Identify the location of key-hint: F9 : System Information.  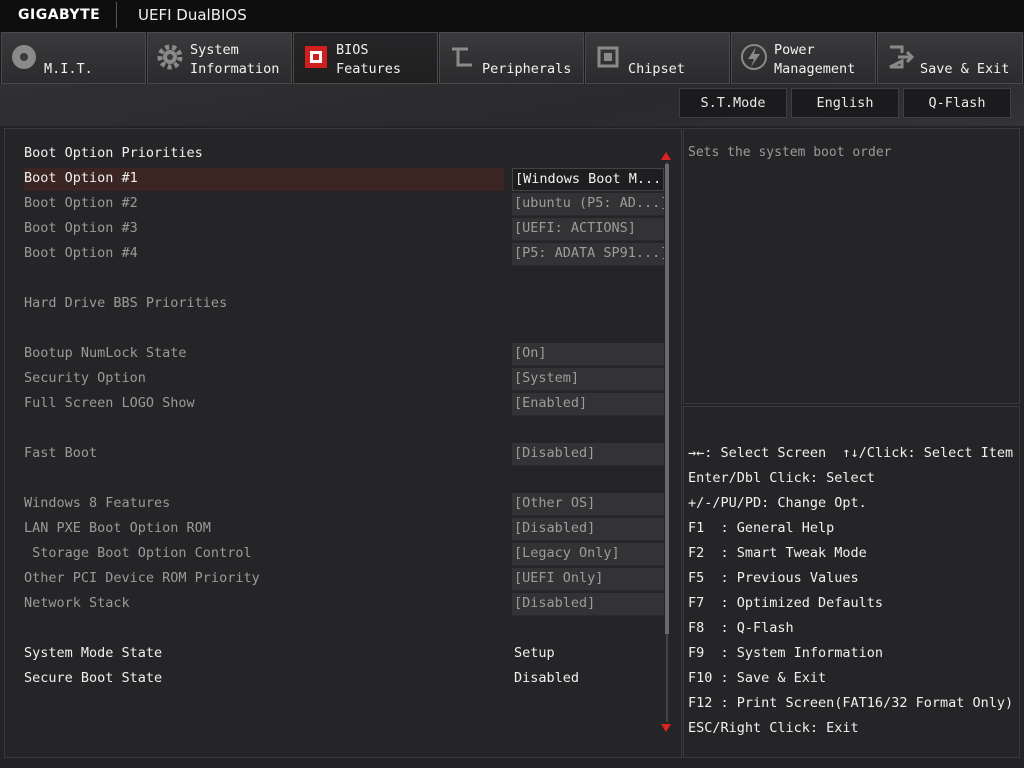
(786, 653).